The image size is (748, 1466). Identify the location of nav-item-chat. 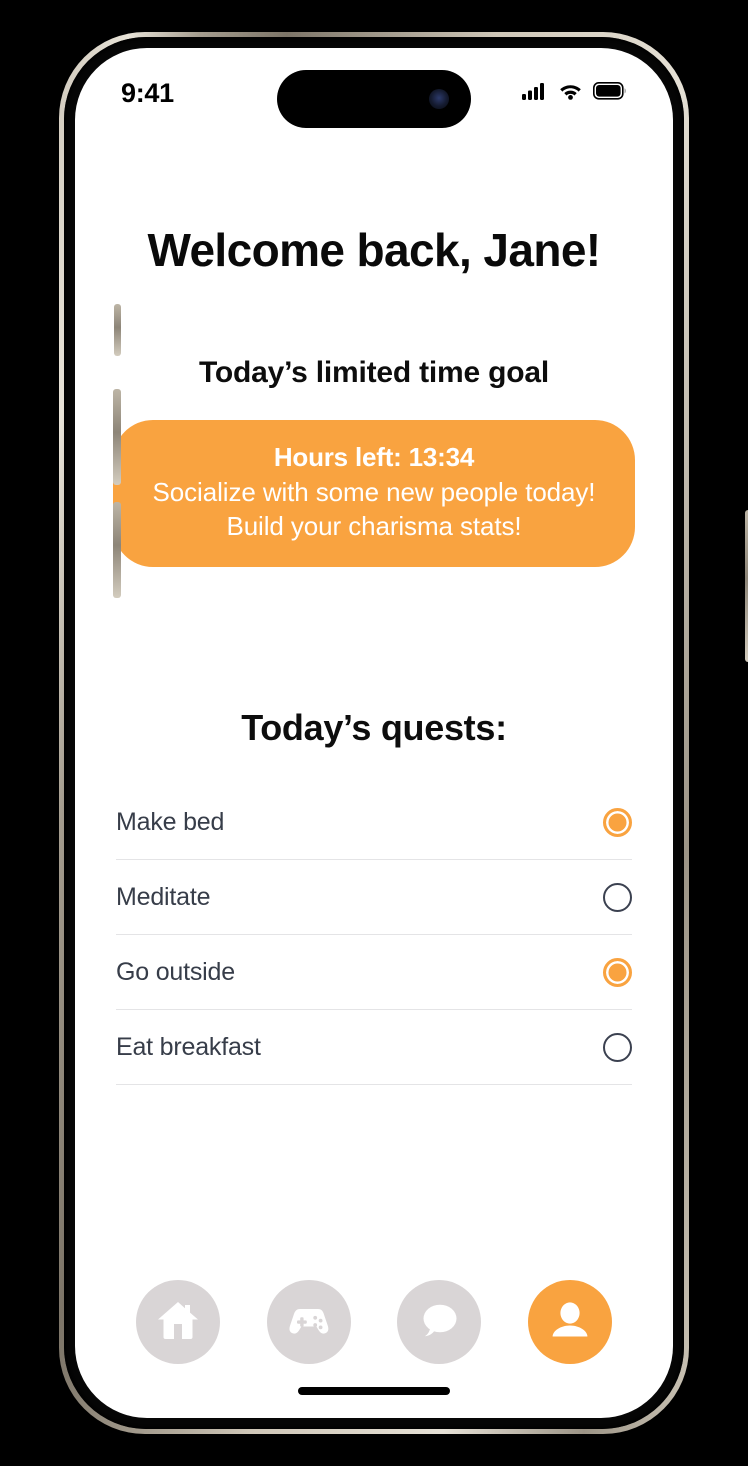
(439, 1322).